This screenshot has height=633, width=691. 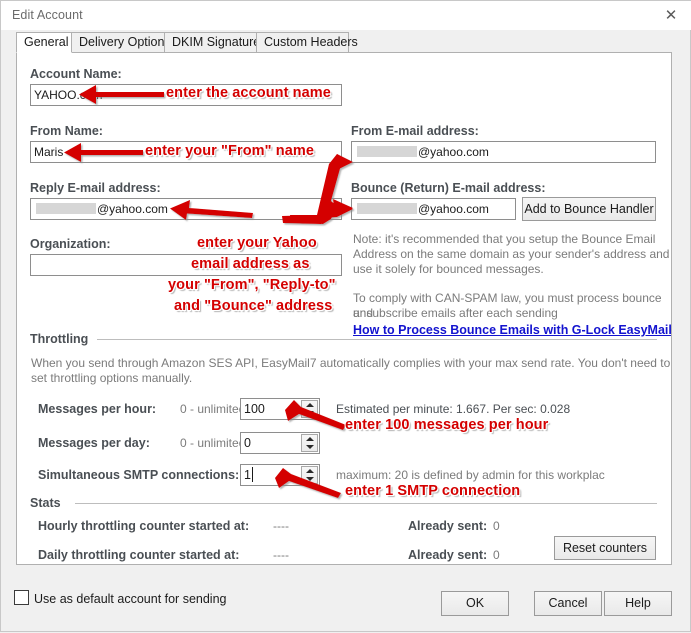 What do you see at coordinates (247, 443) in the screenshot?
I see `messages-per-day-value: 0` at bounding box center [247, 443].